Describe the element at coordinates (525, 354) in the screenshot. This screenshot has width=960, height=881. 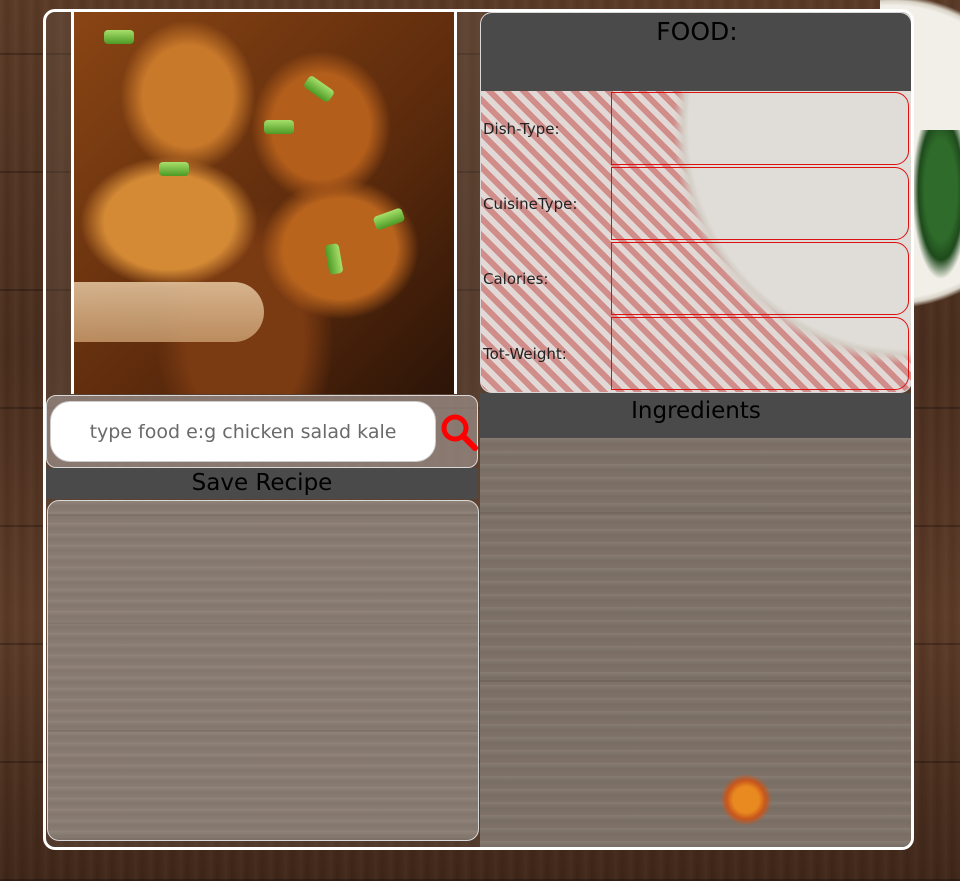
I see `total-weight-label: Tot-Weight:` at that location.